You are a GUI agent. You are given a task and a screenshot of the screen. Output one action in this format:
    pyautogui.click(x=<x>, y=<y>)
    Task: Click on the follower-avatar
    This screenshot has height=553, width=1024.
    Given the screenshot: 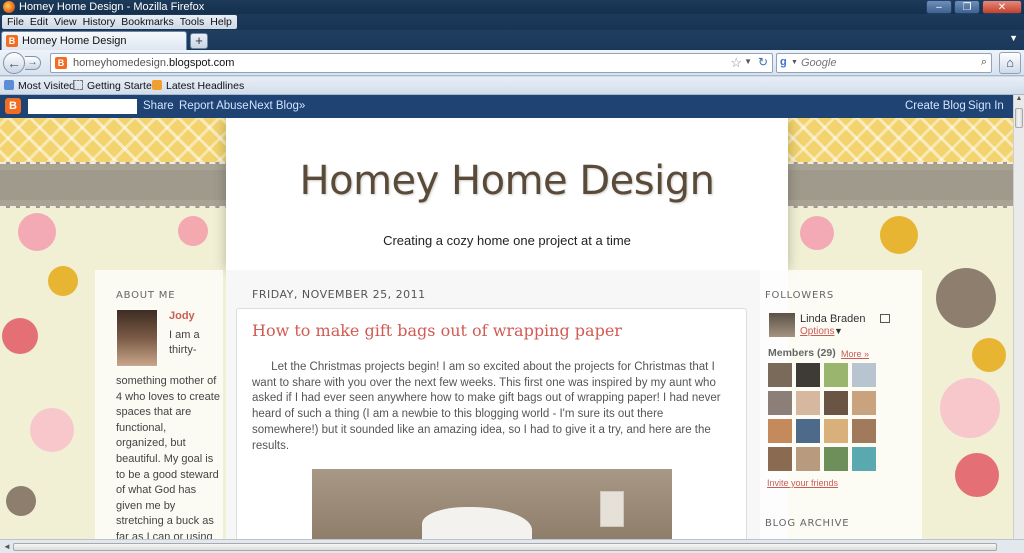 What is the action you would take?
    pyautogui.click(x=782, y=325)
    